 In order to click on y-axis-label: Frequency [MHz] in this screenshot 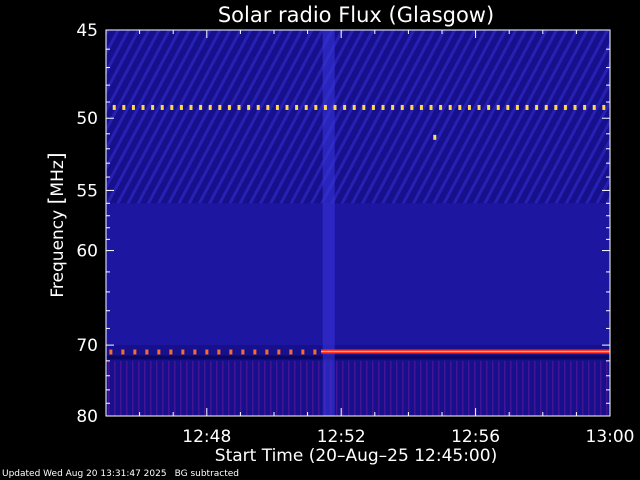, I will do `click(56, 224)`.